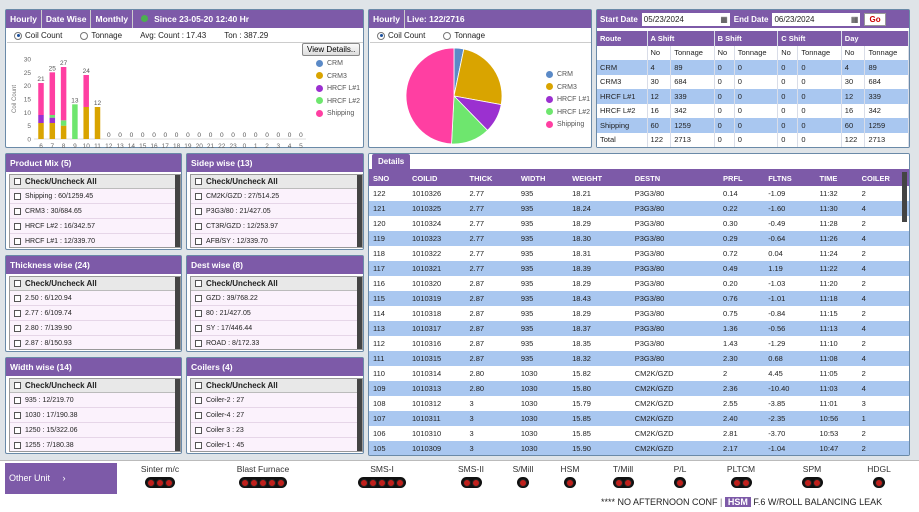 Image resolution: width=919 pixels, height=512 pixels. What do you see at coordinates (160, 476) in the screenshot?
I see `unit-status: Sinter m/c` at bounding box center [160, 476].